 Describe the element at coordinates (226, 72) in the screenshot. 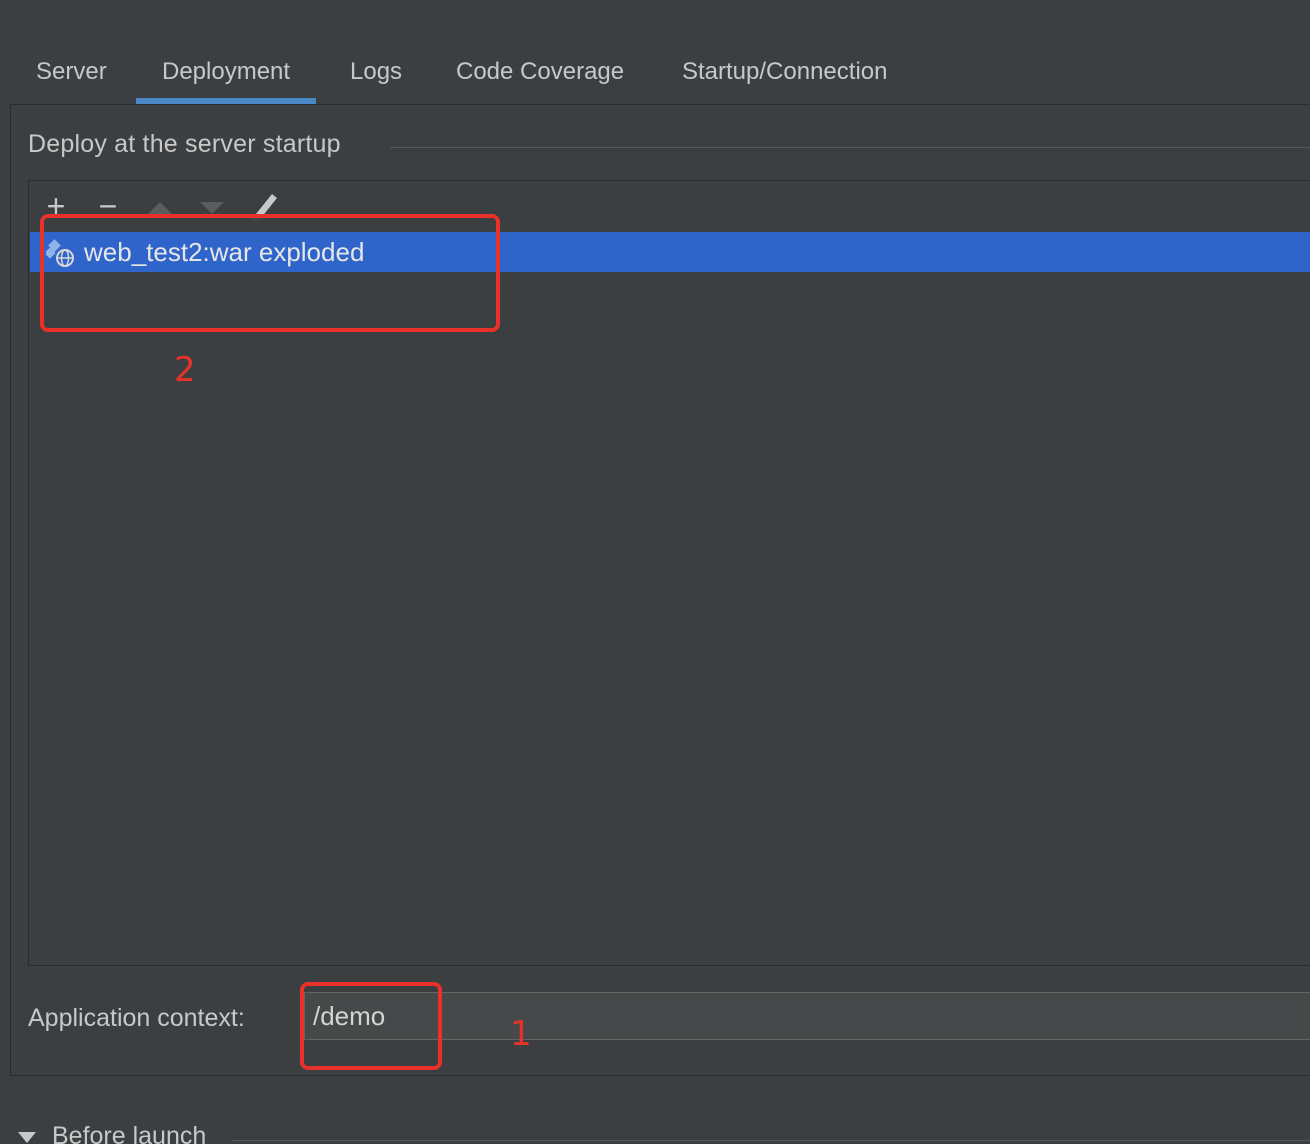

I see `tab-deployment: Deployment` at that location.